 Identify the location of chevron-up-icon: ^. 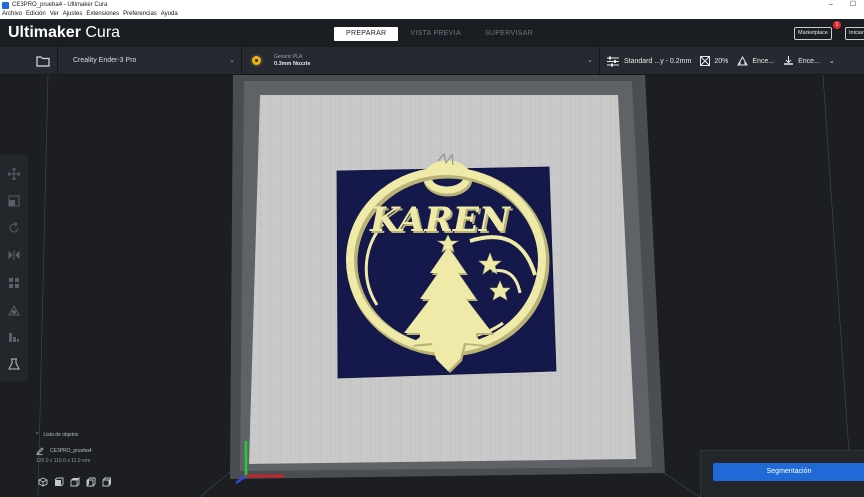
(37, 435).